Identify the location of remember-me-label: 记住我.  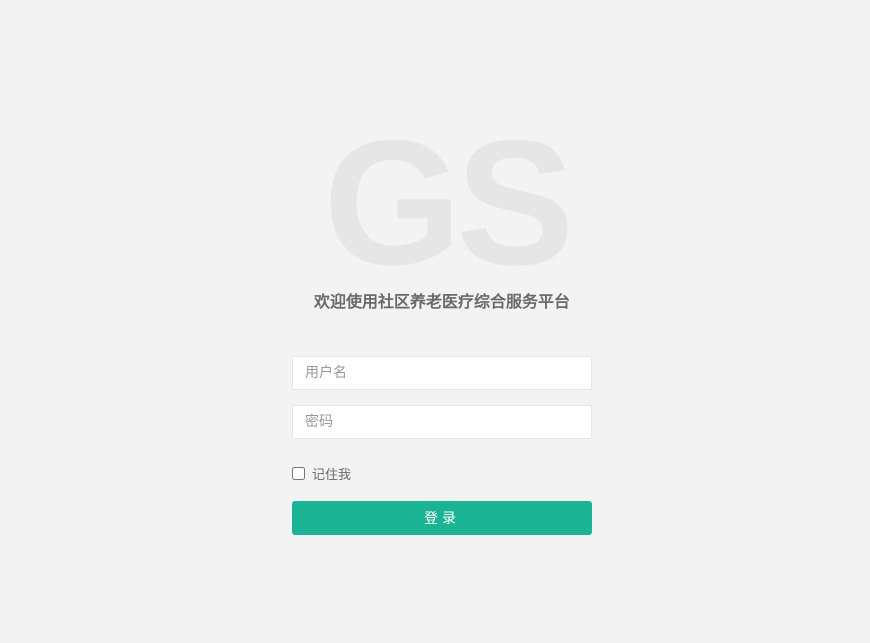
(331, 473).